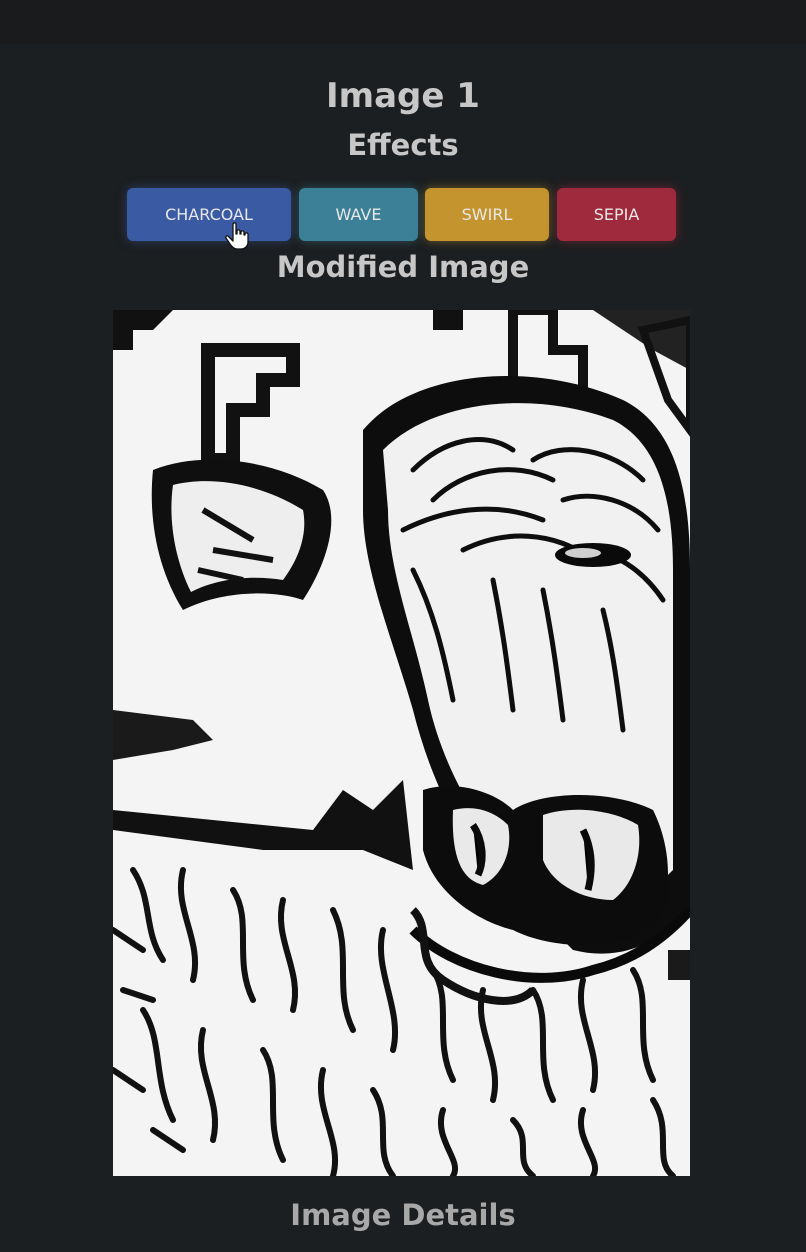  What do you see at coordinates (403, 145) in the screenshot?
I see `effects-heading: Effects` at bounding box center [403, 145].